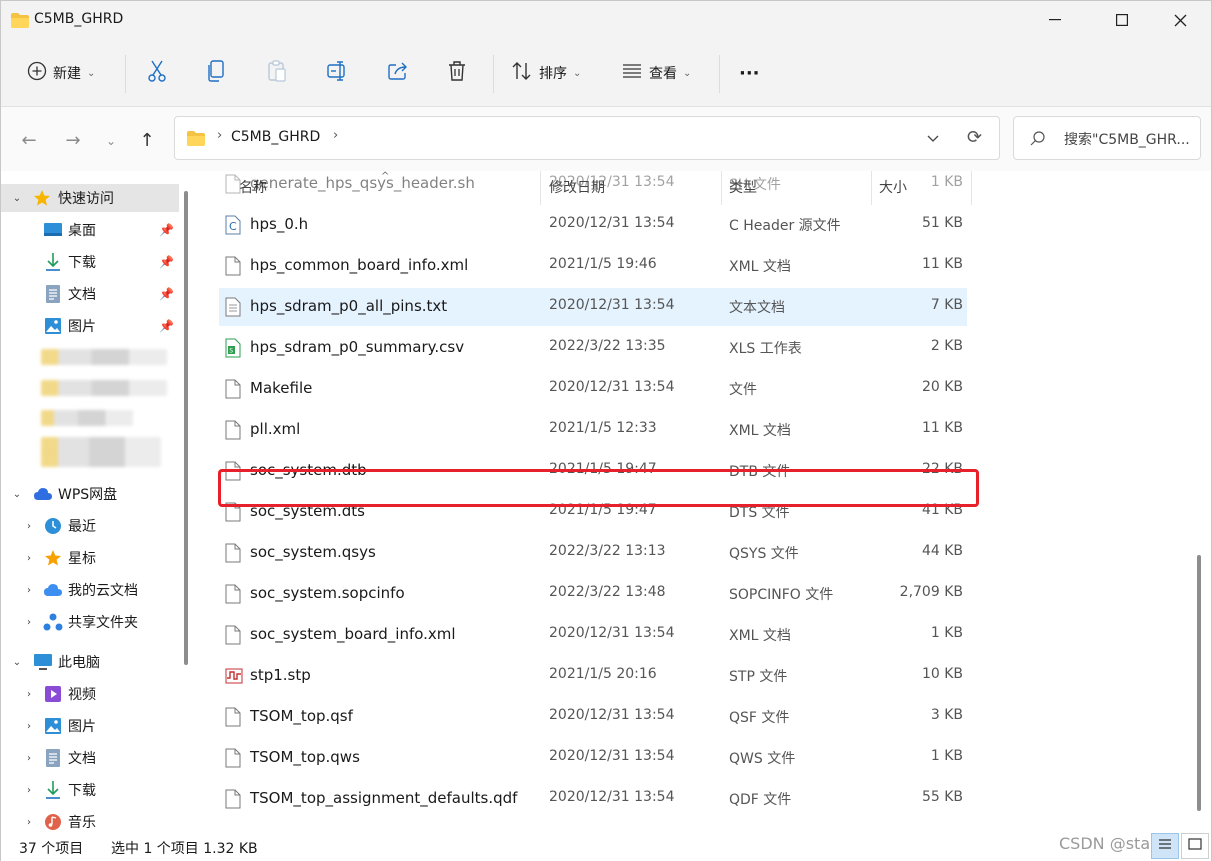 This screenshot has height=861, width=1212. What do you see at coordinates (147, 141) in the screenshot?
I see `up-arrow-icon: ↑` at bounding box center [147, 141].